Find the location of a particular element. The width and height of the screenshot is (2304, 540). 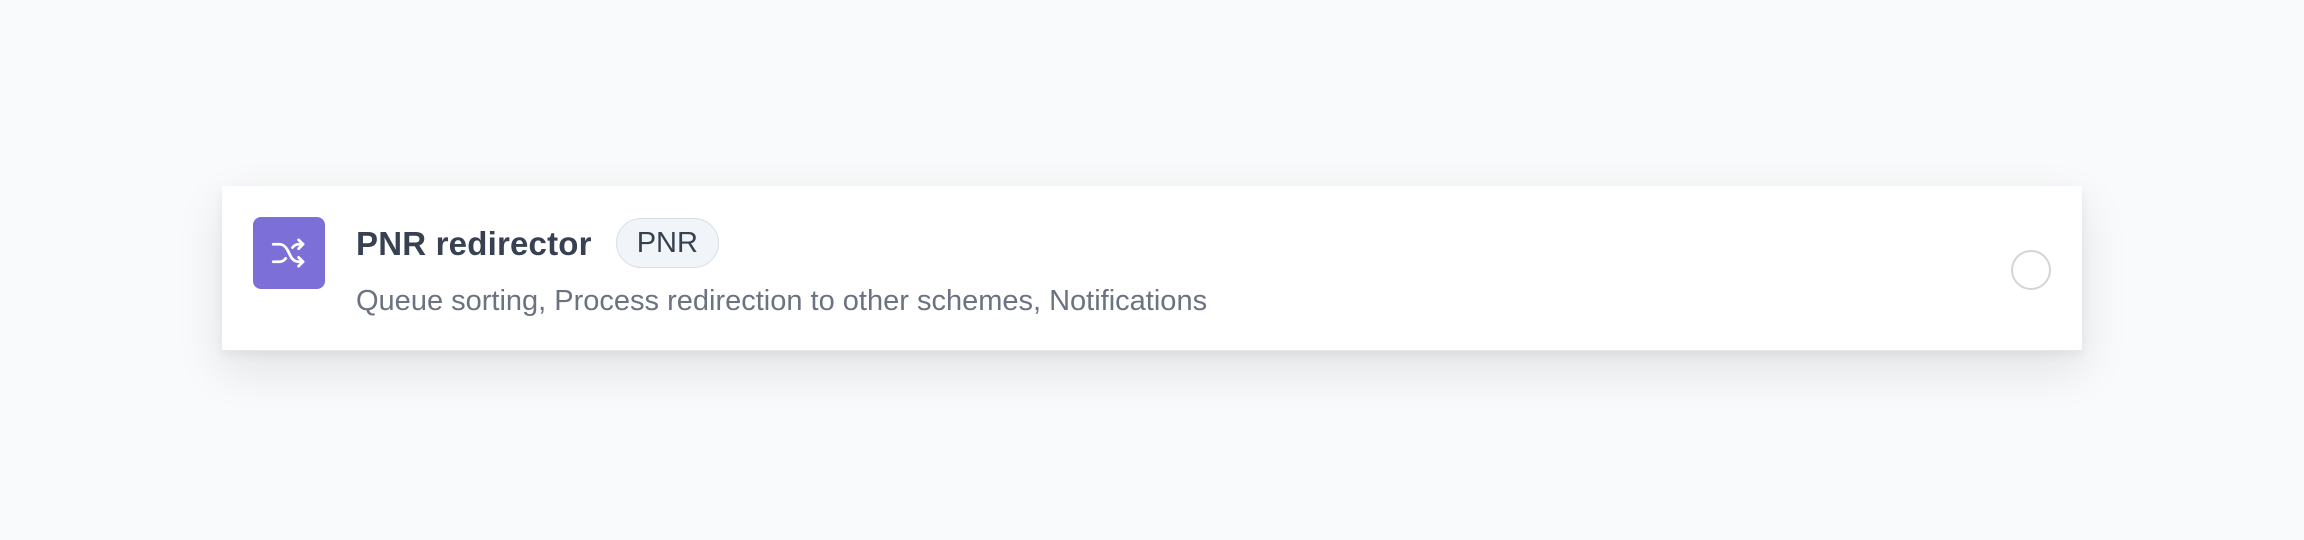

option-header: PNR redirector PNR is located at coordinates (537, 243).